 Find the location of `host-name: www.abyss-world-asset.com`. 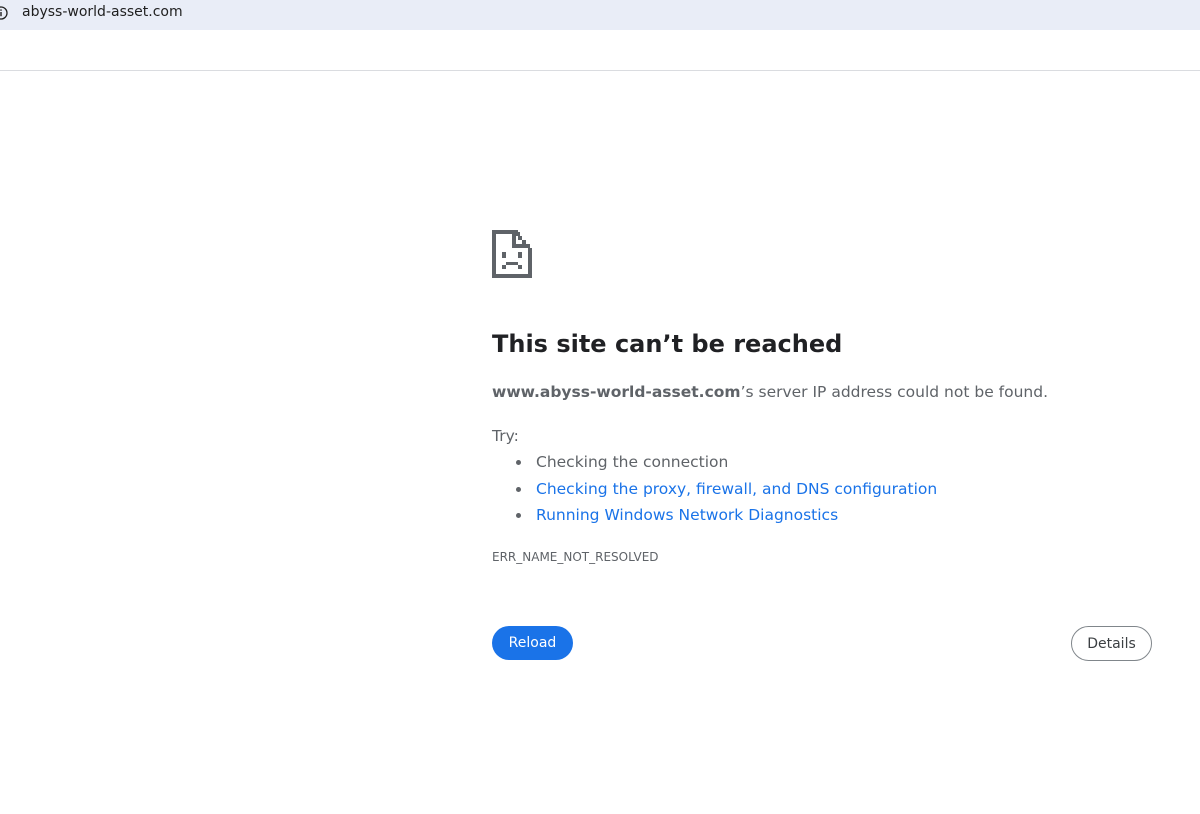

host-name: www.abyss-world-asset.com is located at coordinates (616, 392).